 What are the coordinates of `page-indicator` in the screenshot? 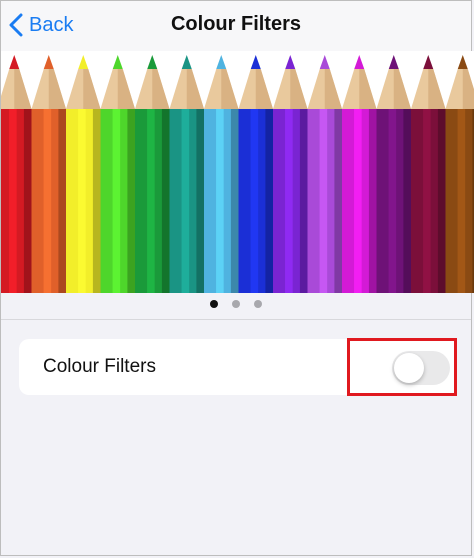 It's located at (236, 307).